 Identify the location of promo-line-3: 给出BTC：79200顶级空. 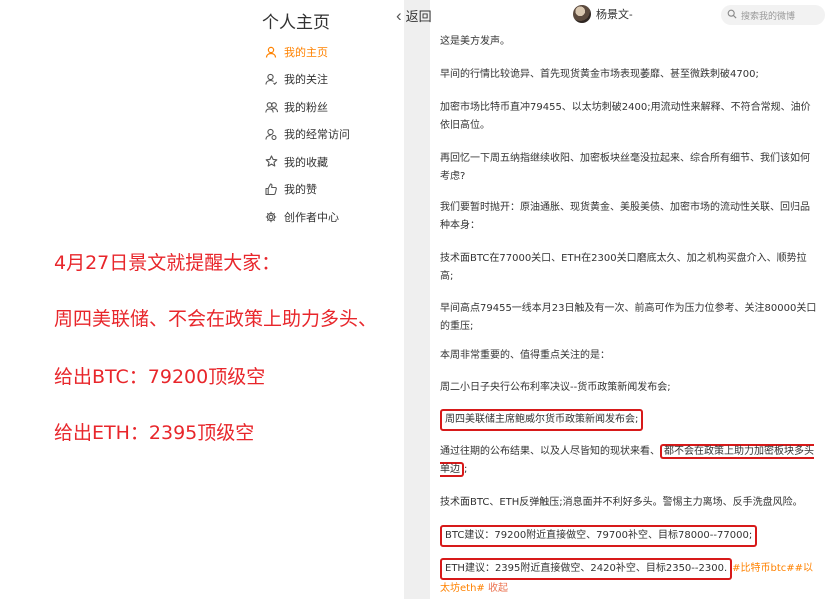
(160, 377).